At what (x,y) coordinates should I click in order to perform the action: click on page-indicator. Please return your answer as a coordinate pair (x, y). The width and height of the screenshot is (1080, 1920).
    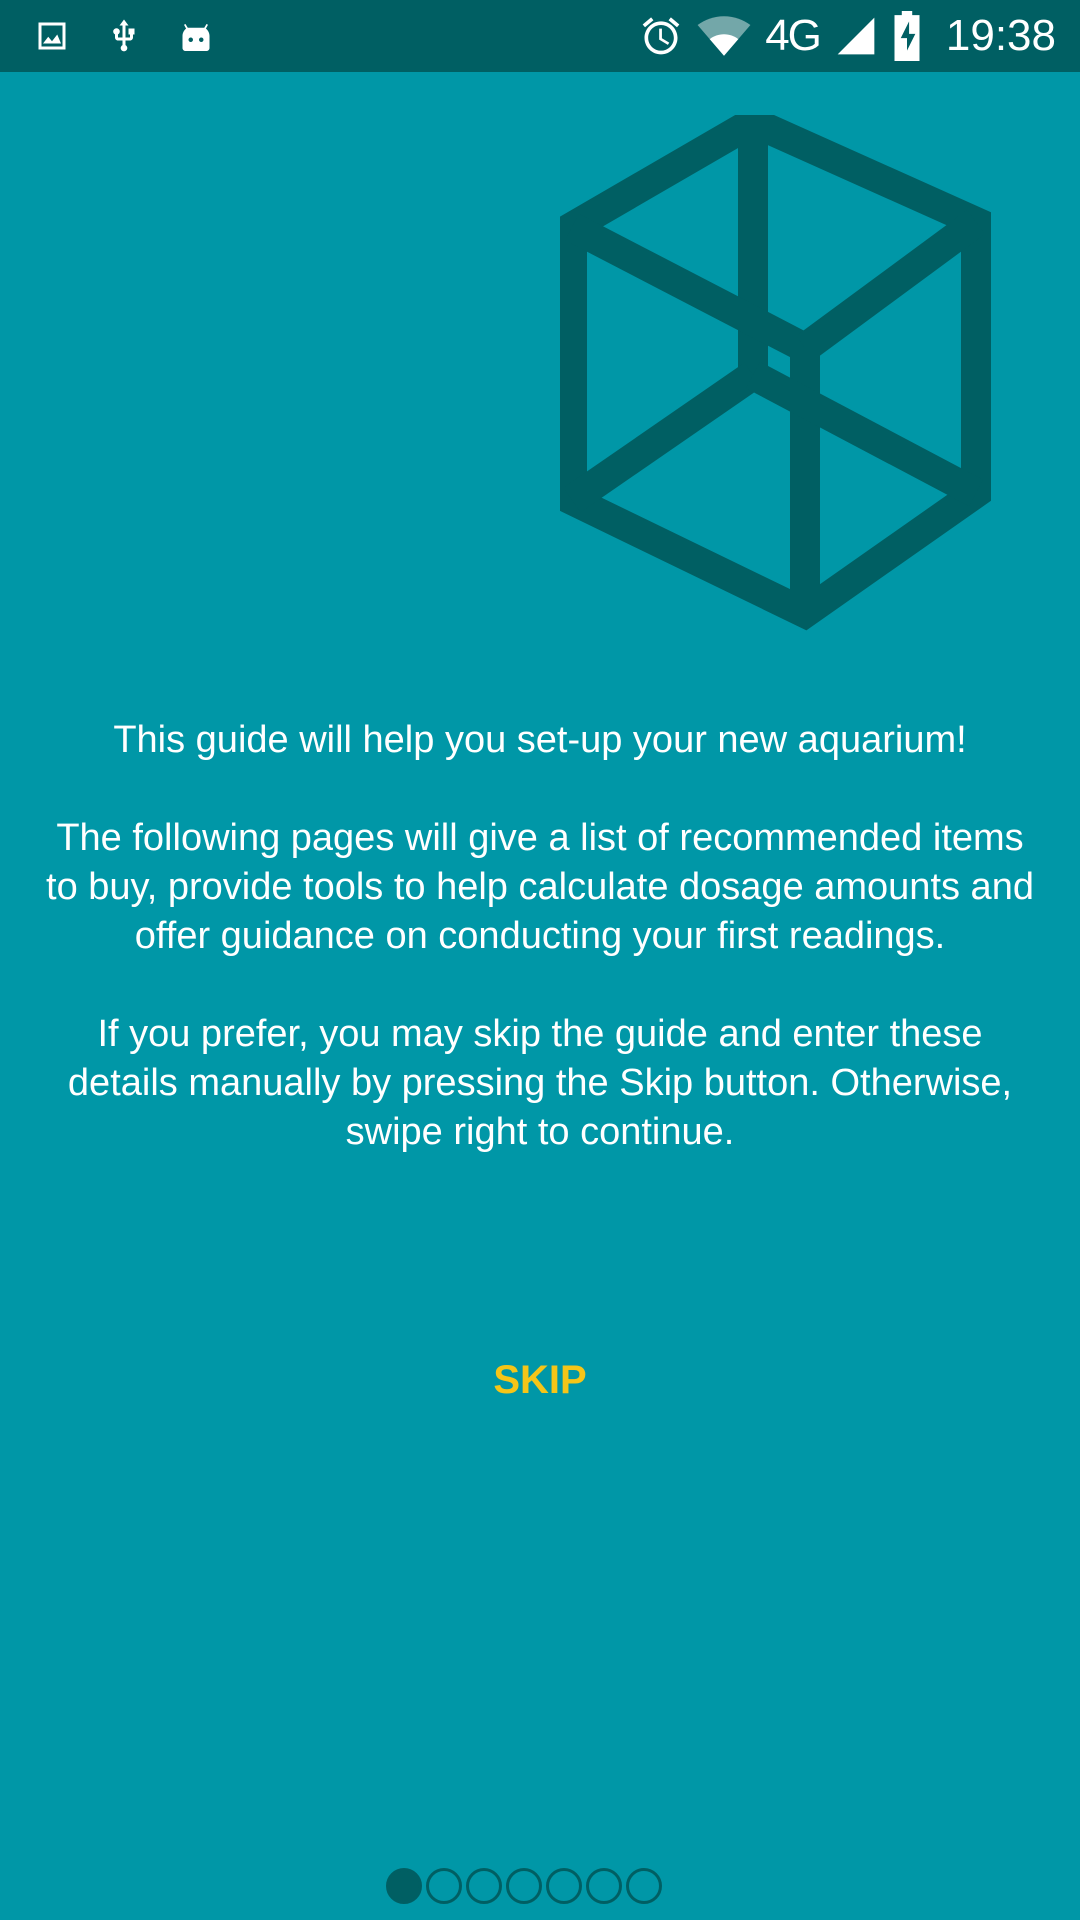
    Looking at the image, I should click on (524, 1886).